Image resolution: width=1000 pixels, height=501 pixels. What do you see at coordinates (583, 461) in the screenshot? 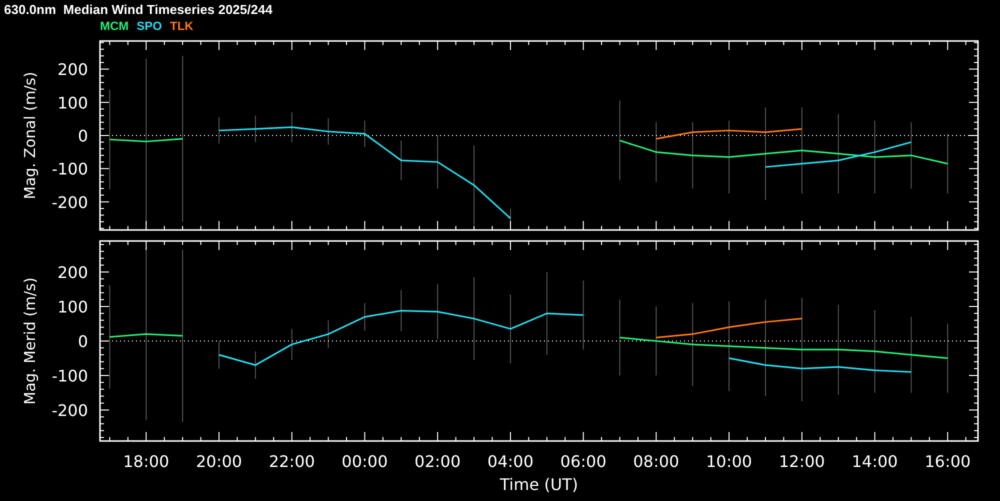
I see `x-tick-label: 06:00` at bounding box center [583, 461].